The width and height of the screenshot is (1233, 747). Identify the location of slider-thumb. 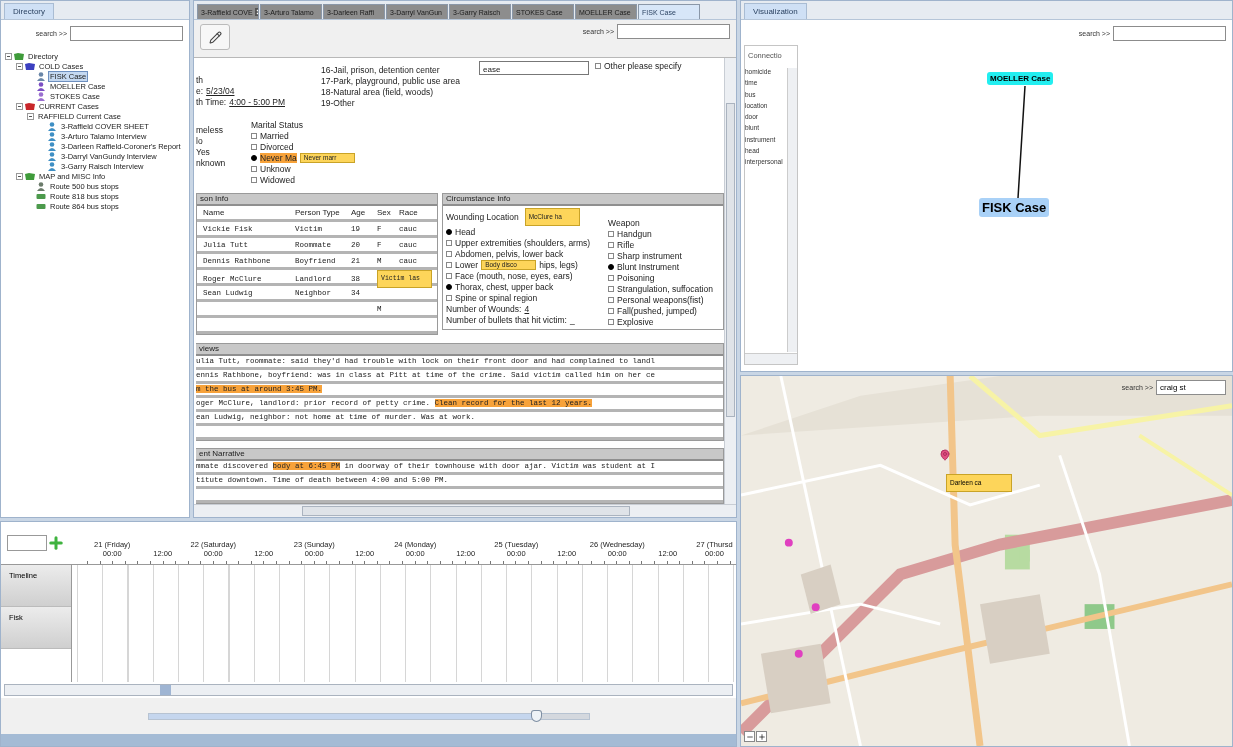
(536, 715).